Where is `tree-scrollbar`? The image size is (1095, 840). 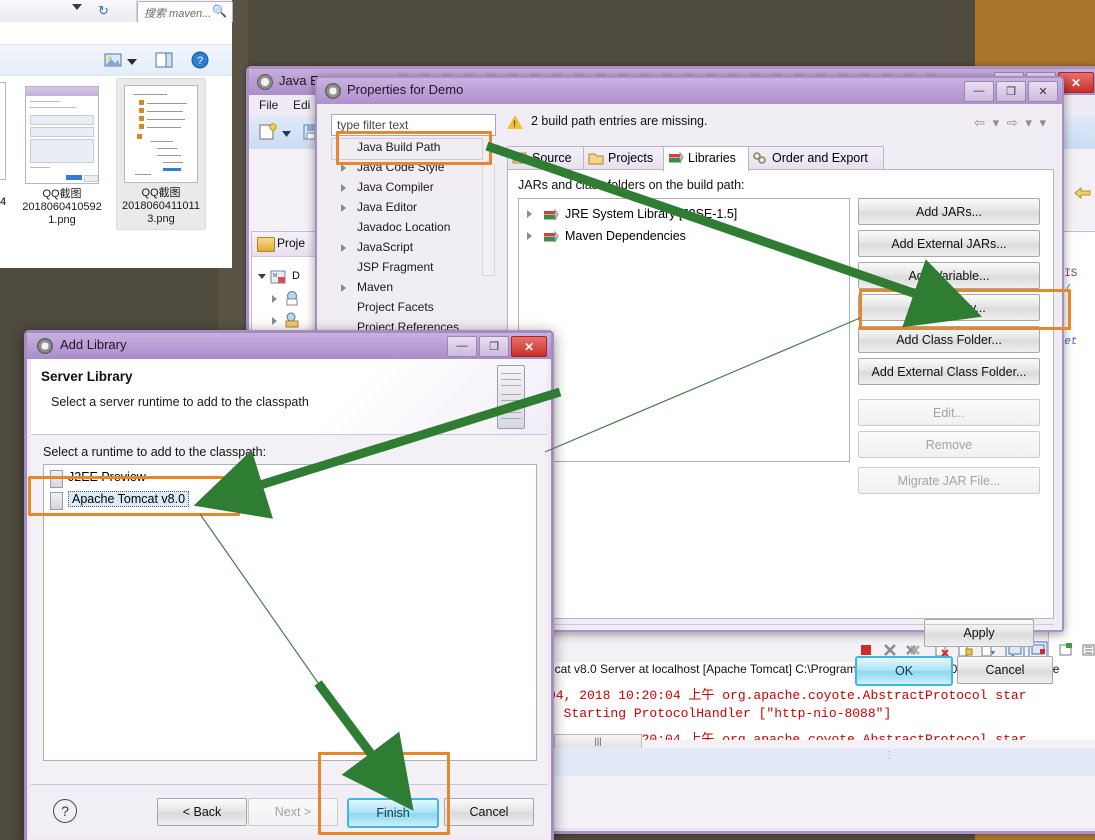 tree-scrollbar is located at coordinates (488, 220).